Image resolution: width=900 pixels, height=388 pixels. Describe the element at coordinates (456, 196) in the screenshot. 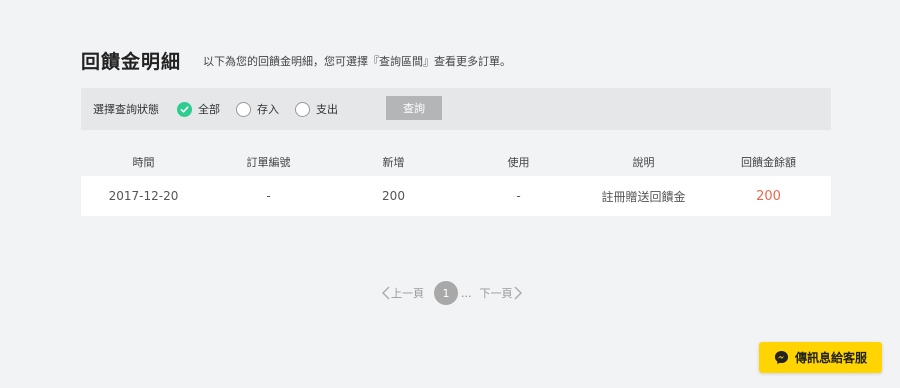

I see `table-row: 2017-12-20 - 200 - 註冊贈送回饋金 200` at that location.